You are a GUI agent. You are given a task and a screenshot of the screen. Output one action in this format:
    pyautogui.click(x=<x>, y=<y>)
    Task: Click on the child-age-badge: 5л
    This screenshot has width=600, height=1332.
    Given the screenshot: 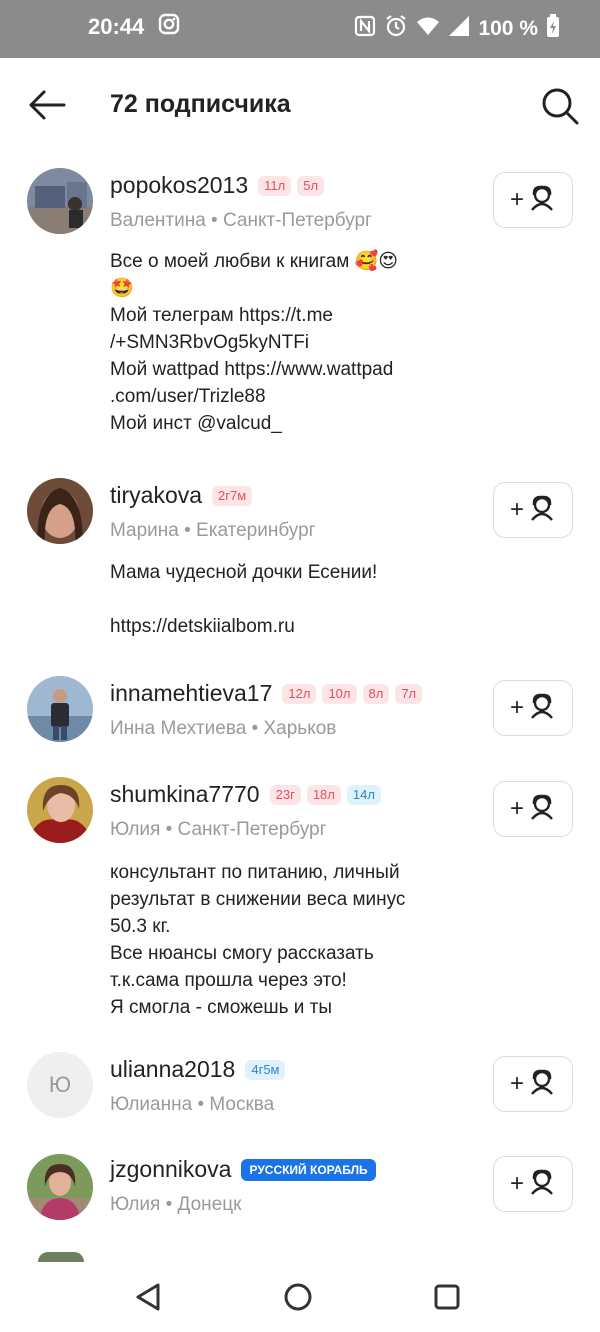 What is the action you would take?
    pyautogui.click(x=311, y=185)
    